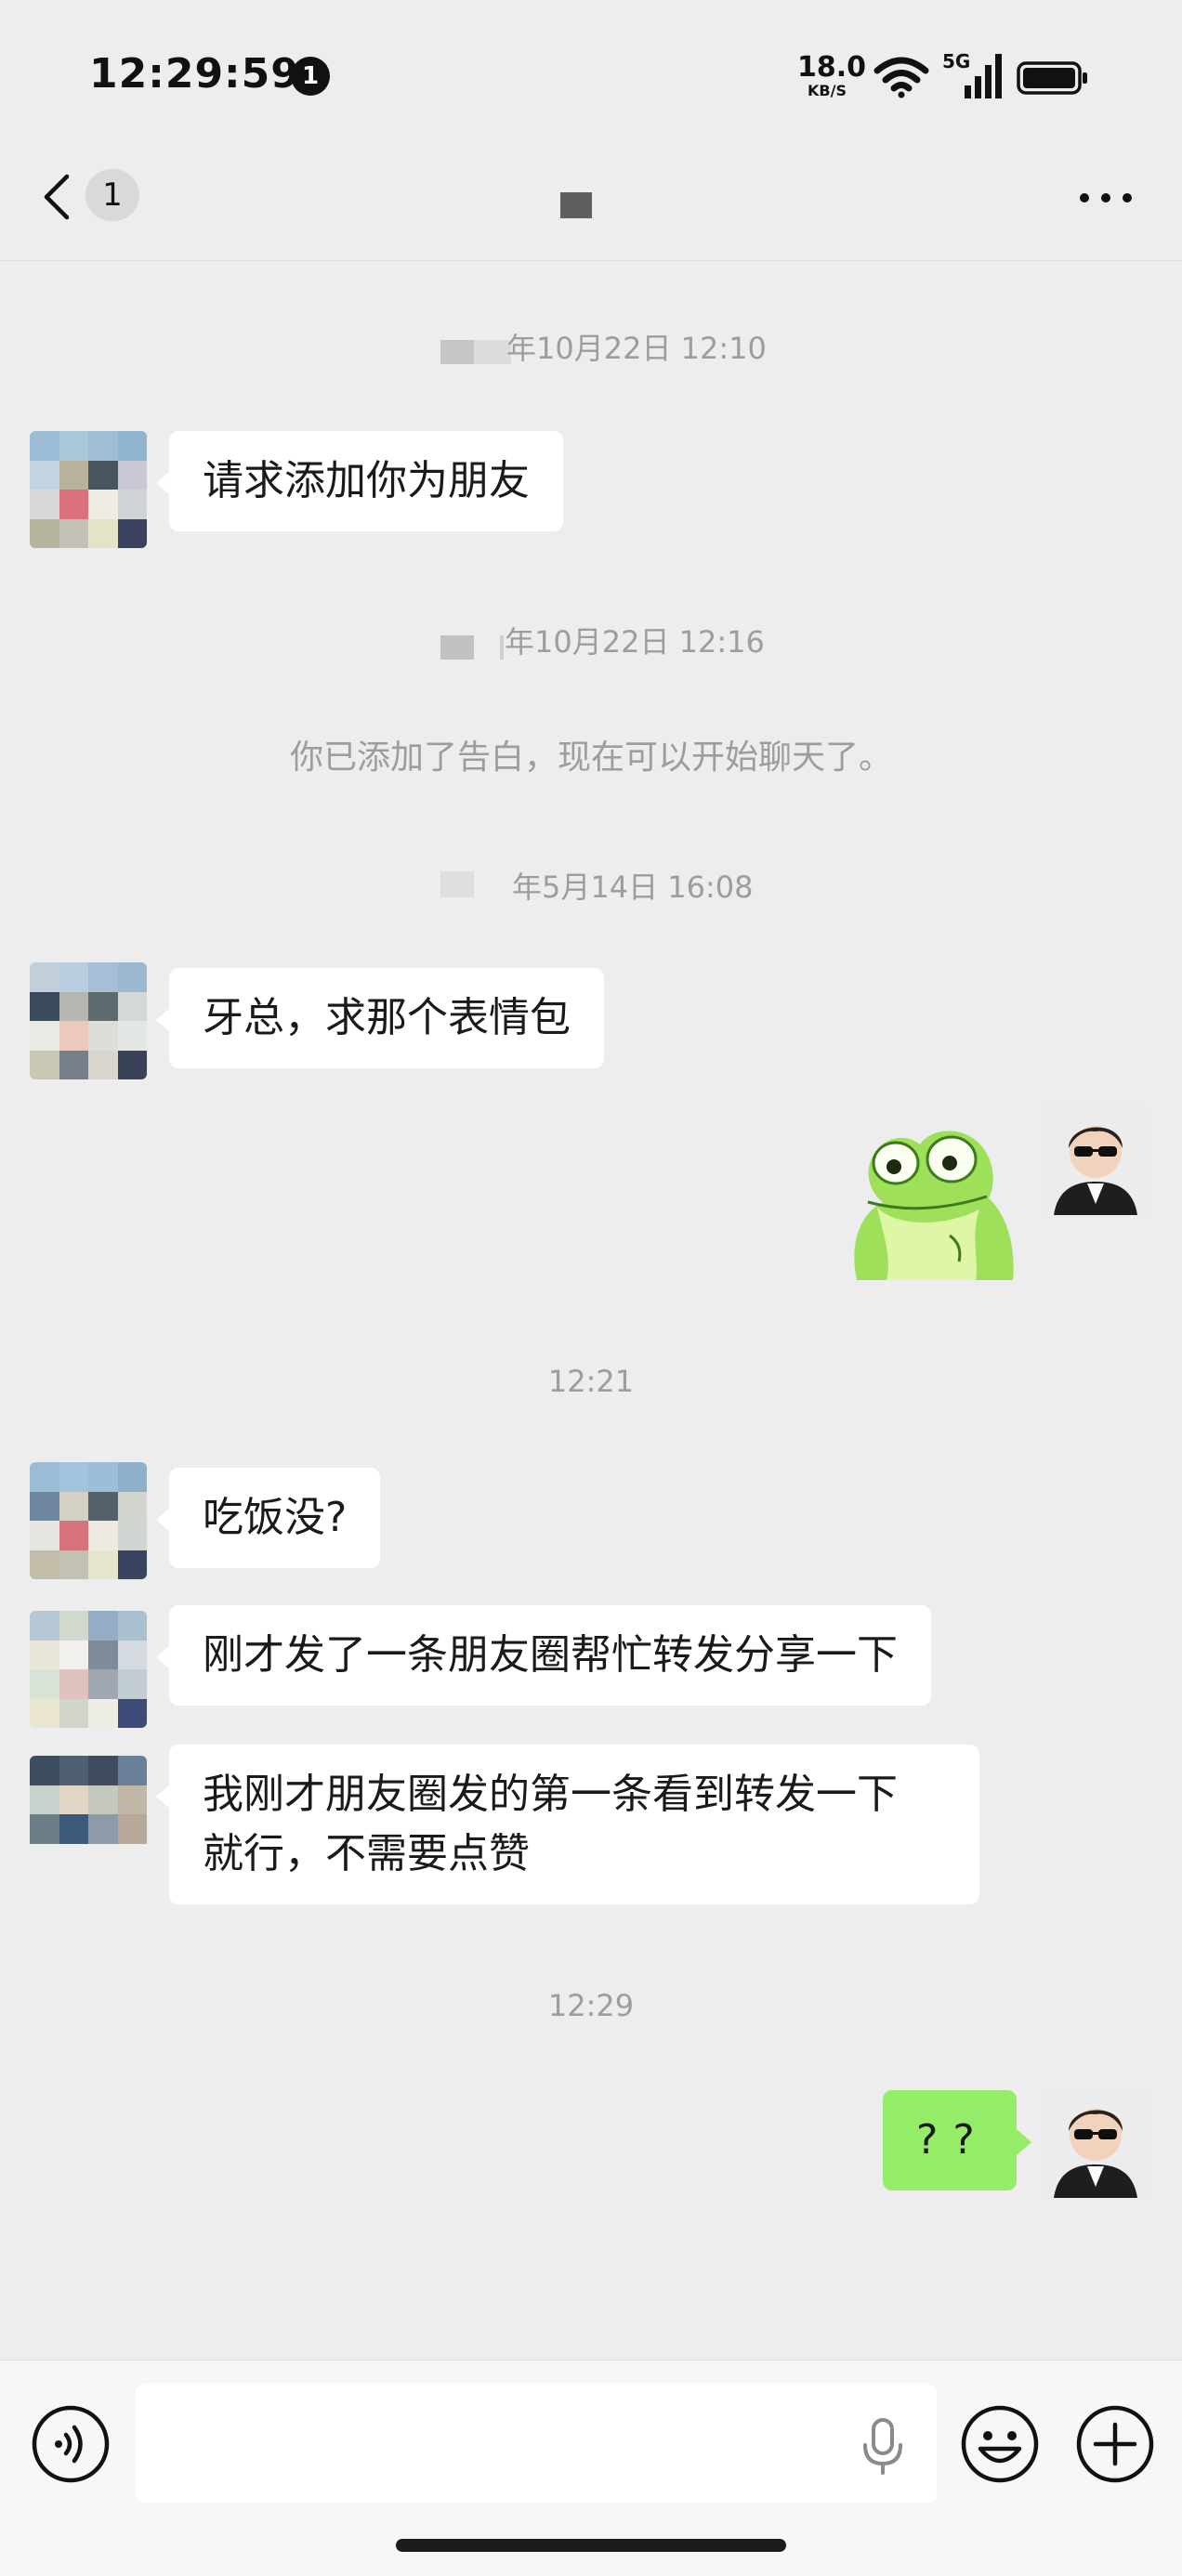 The width and height of the screenshot is (1182, 2576). Describe the element at coordinates (832, 67) in the screenshot. I see `network-speed-value: 18.0` at that location.